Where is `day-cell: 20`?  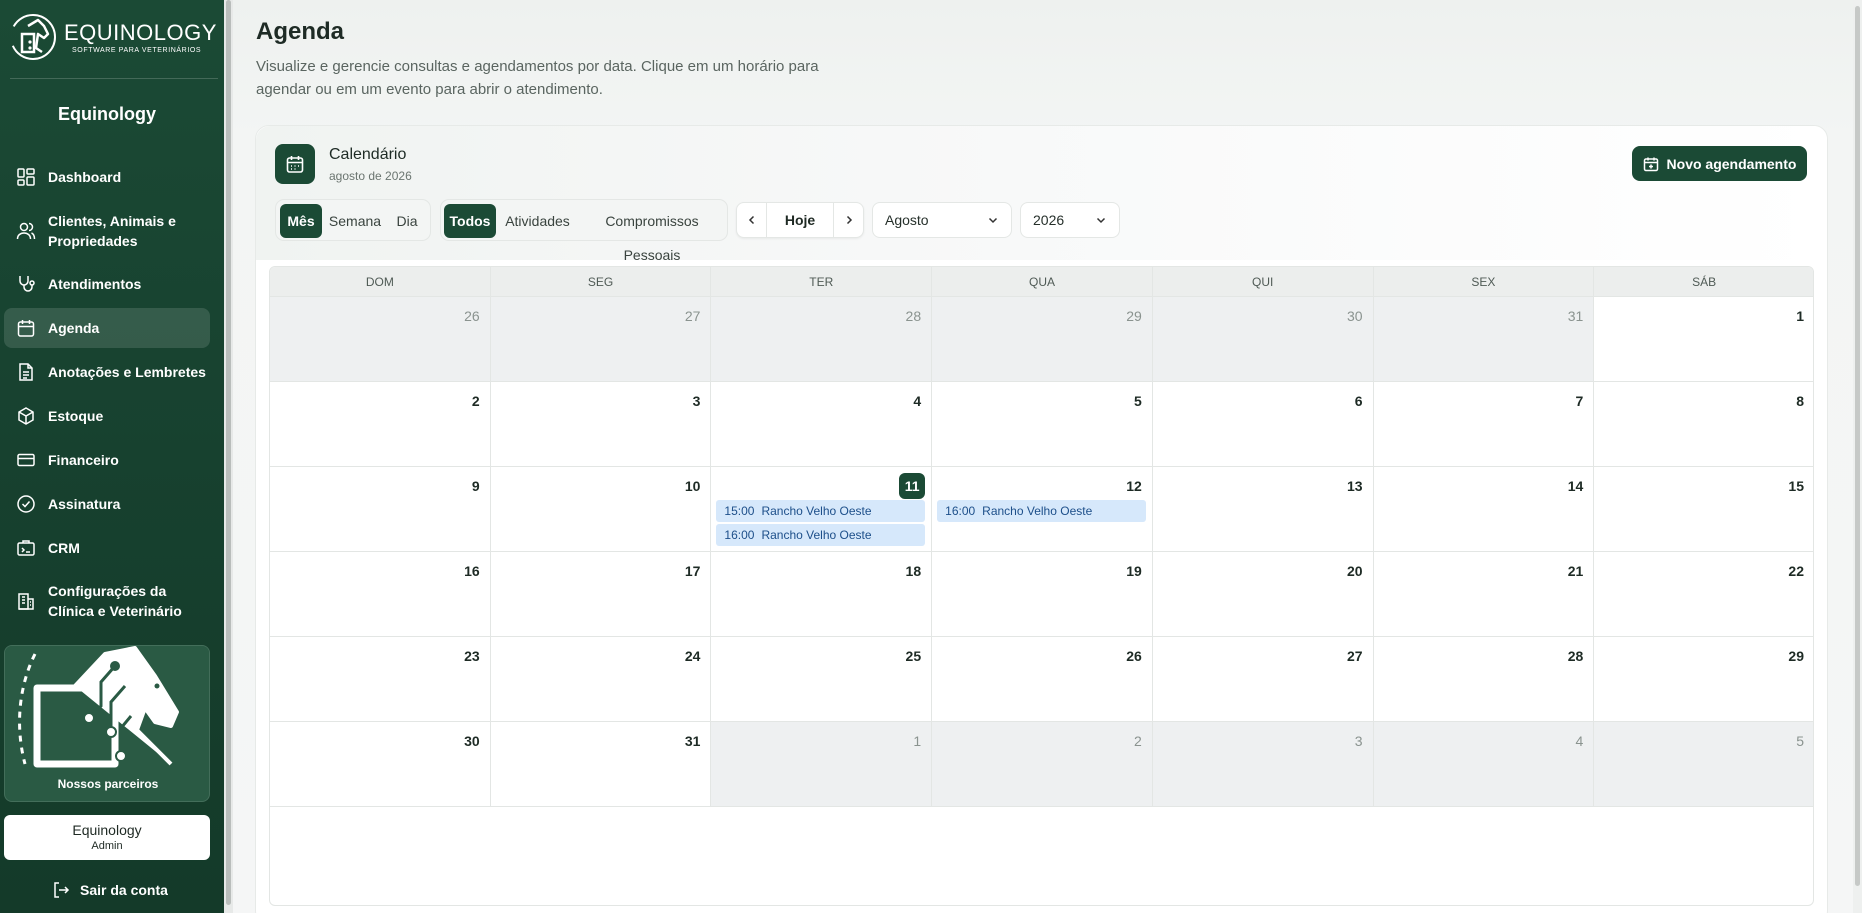
day-cell: 20 is located at coordinates (1263, 594).